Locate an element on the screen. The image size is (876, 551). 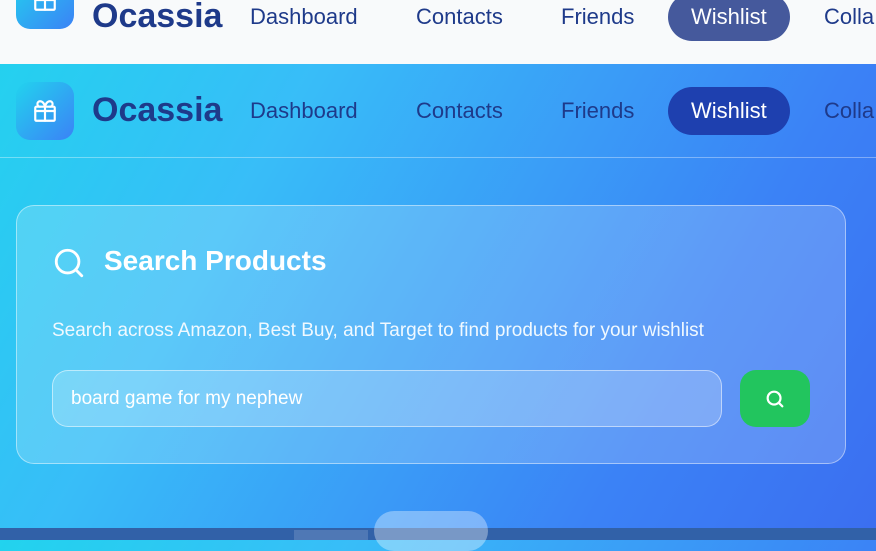
bottom-tab is located at coordinates (331, 535).